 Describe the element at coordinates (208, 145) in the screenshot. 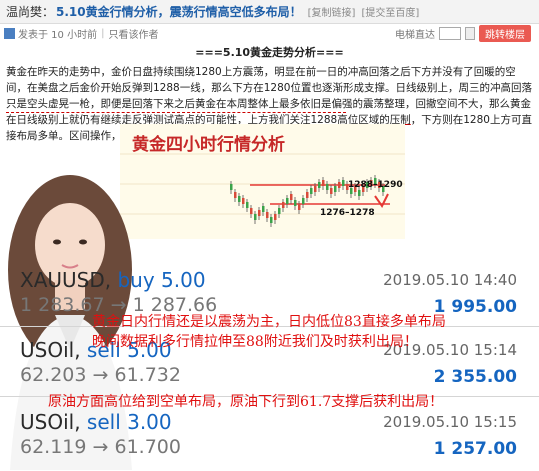

I see `chart-title: 黄金四小时行情分析` at that location.